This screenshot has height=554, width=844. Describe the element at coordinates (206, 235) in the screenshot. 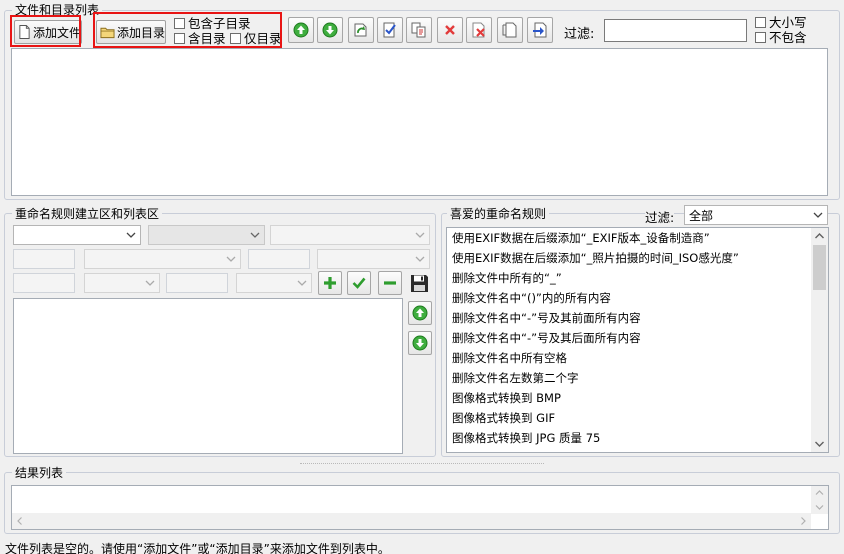

I see `rule-action-select` at that location.